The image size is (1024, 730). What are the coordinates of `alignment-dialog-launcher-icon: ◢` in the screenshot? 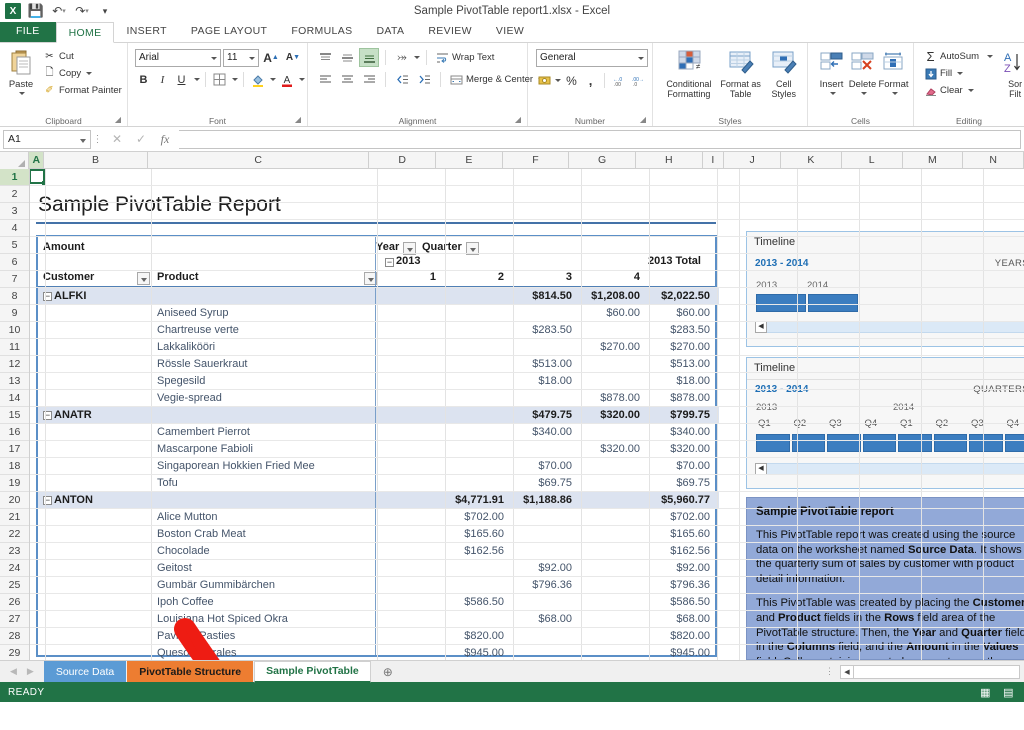 It's located at (518, 120).